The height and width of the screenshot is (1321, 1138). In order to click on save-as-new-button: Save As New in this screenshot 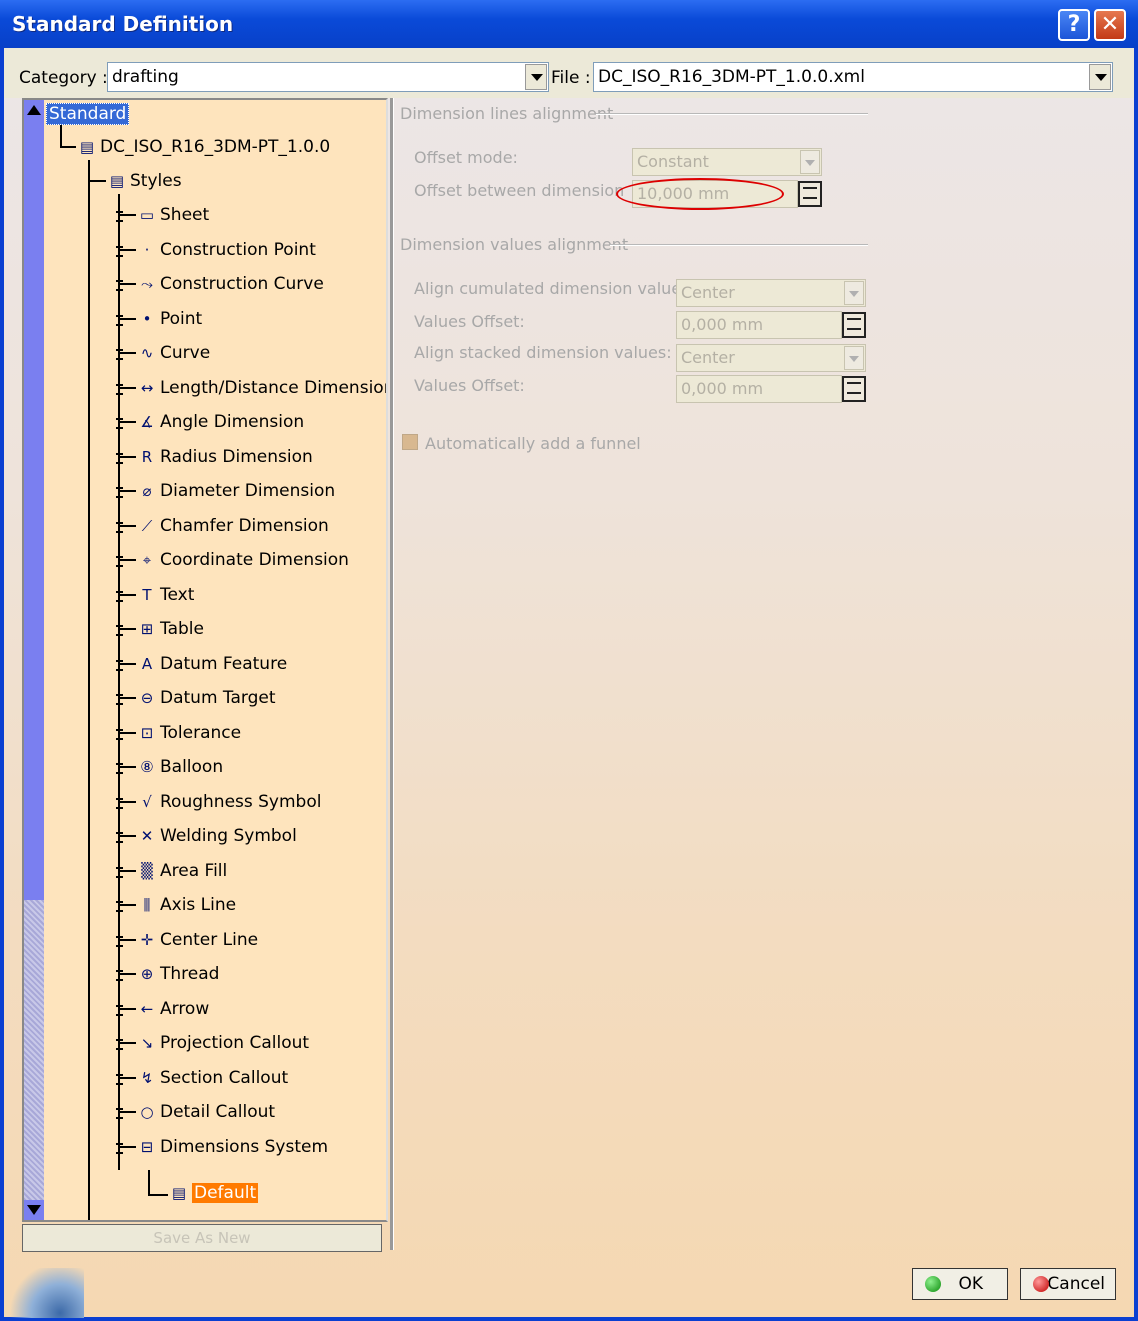, I will do `click(202, 1238)`.